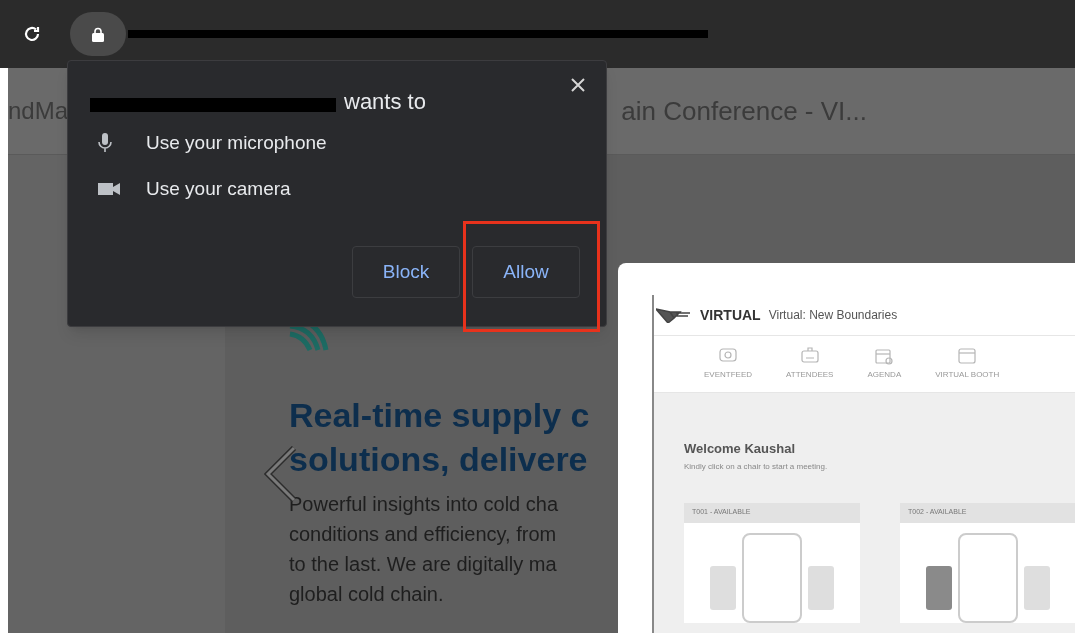 Image resolution: width=1075 pixels, height=633 pixels. What do you see at coordinates (105, 143) in the screenshot?
I see `microphone-icon` at bounding box center [105, 143].